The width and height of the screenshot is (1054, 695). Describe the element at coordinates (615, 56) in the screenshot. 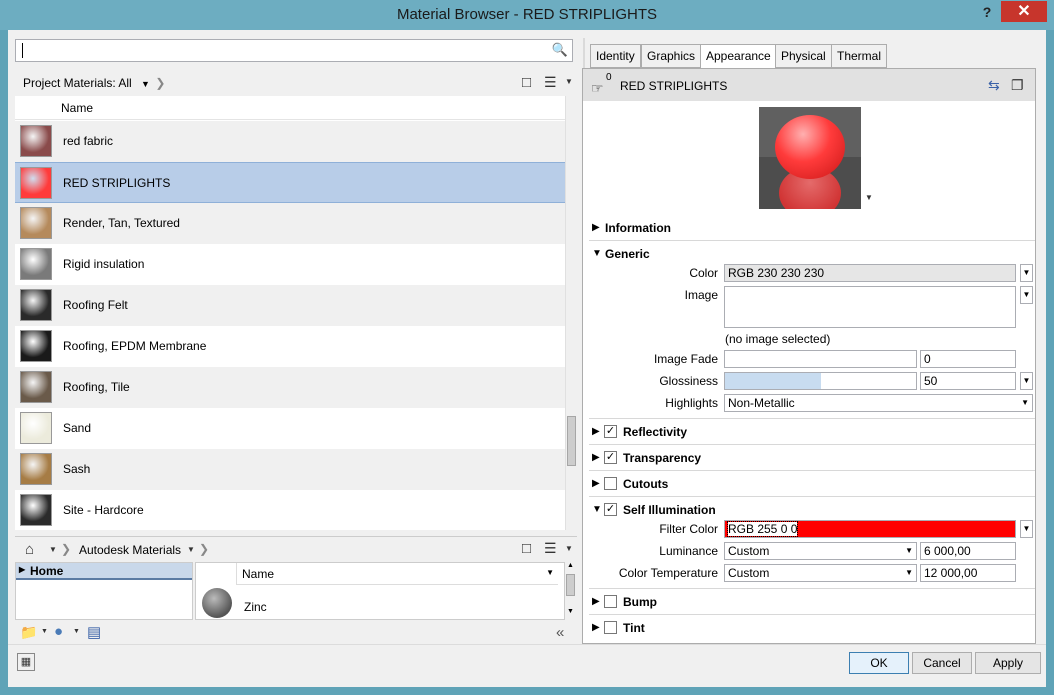

I see `tab-identity: Identity` at that location.